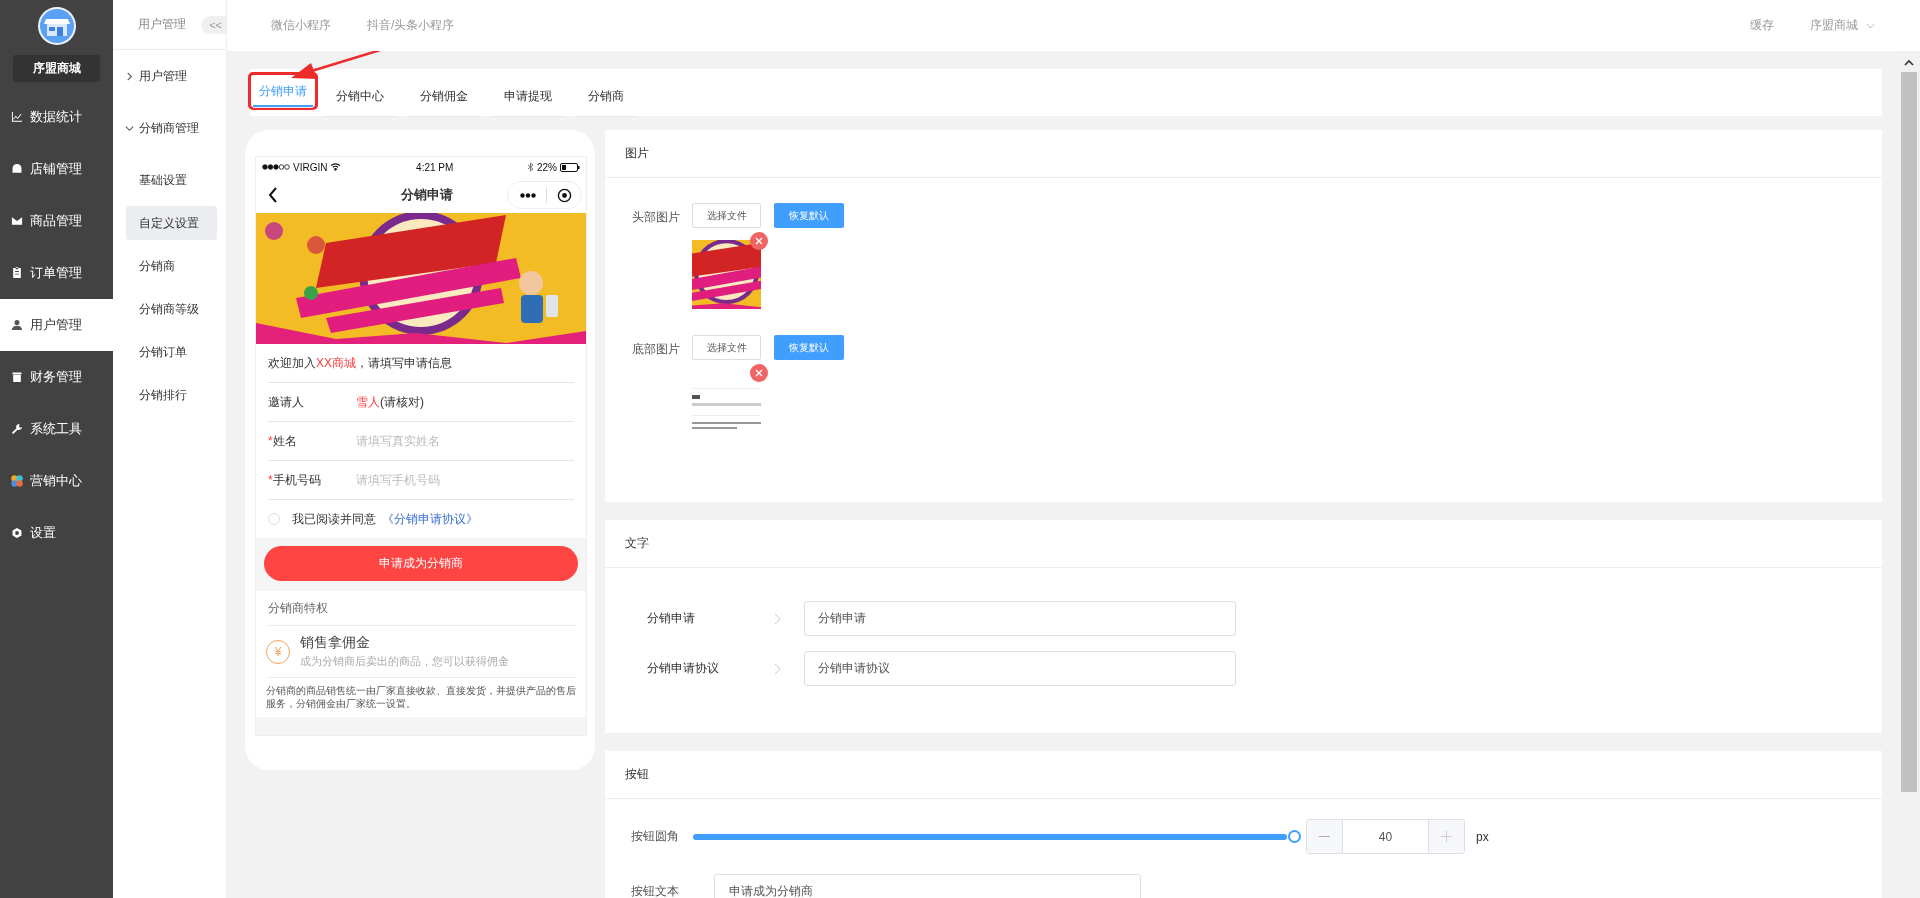  I want to click on panel-title: 按钮, so click(1243, 775).